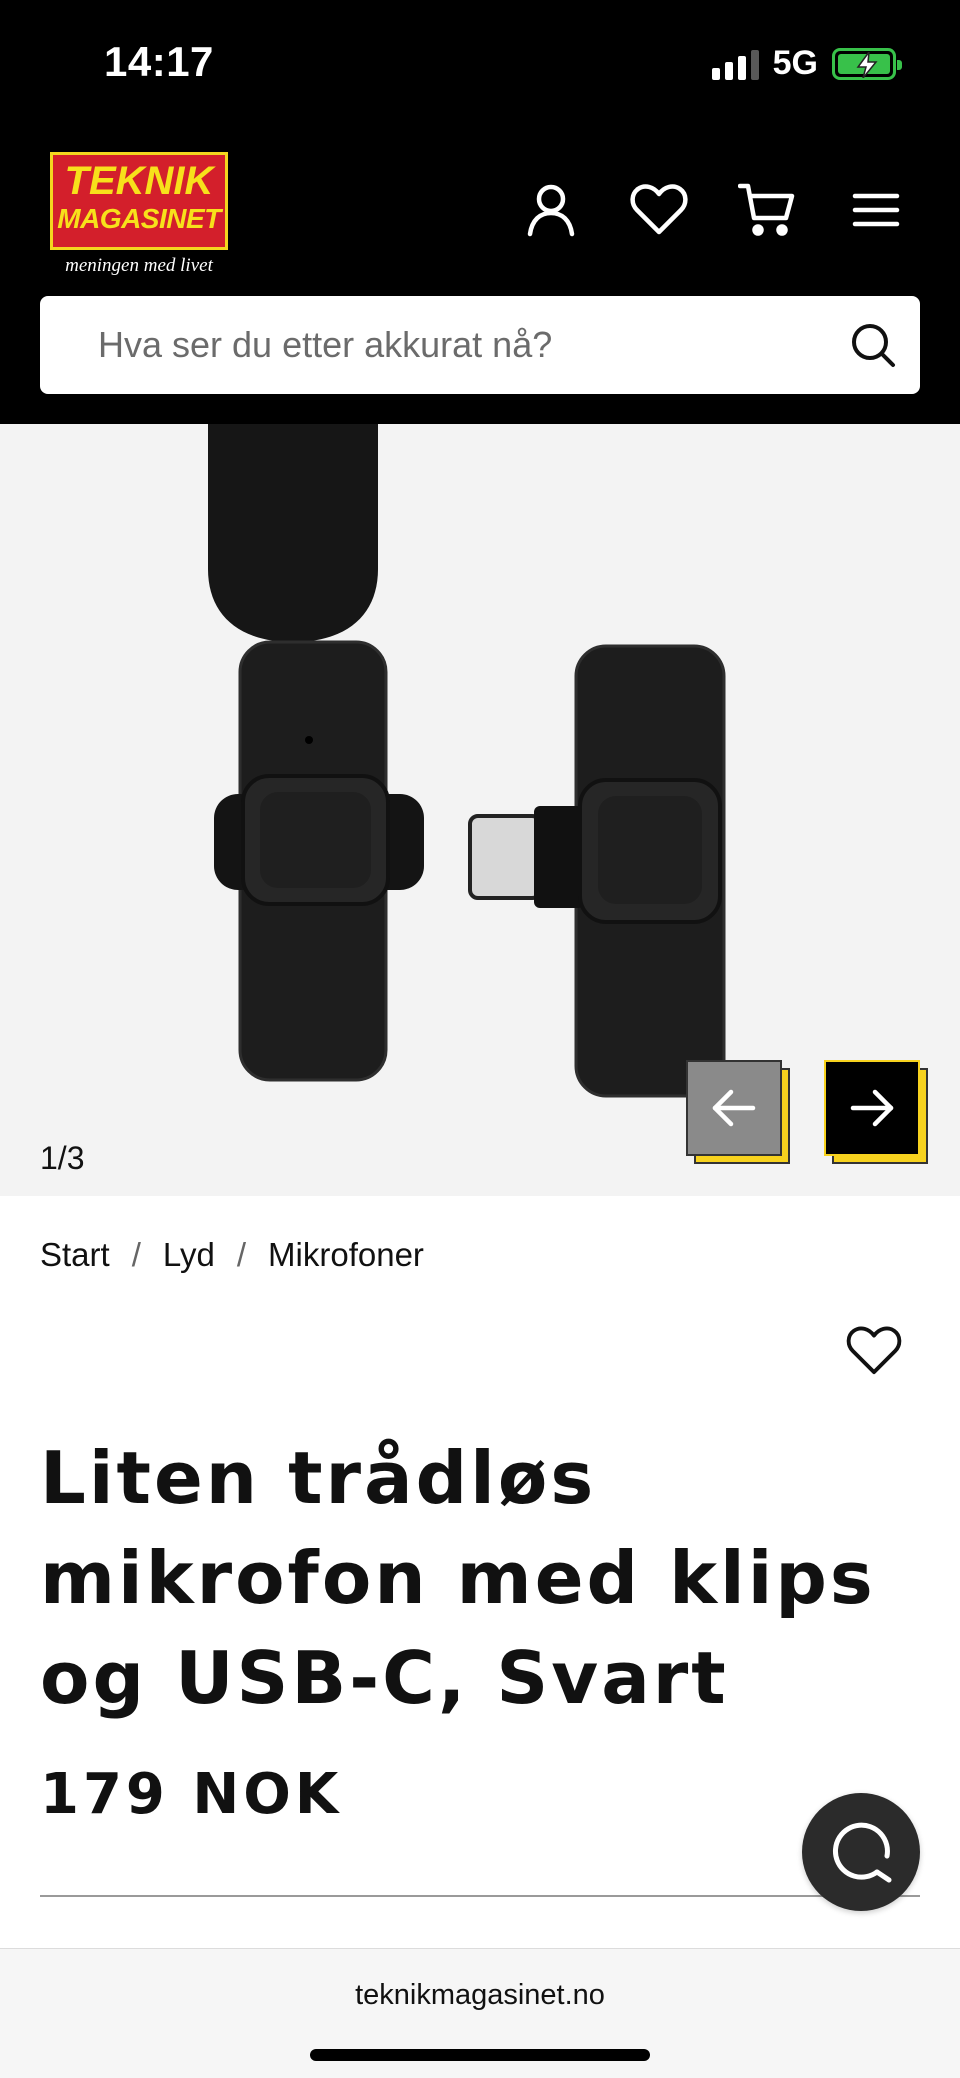 Image resolution: width=960 pixels, height=2078 pixels. What do you see at coordinates (75, 1255) in the screenshot?
I see `breadcrumb-item-start: Start` at bounding box center [75, 1255].